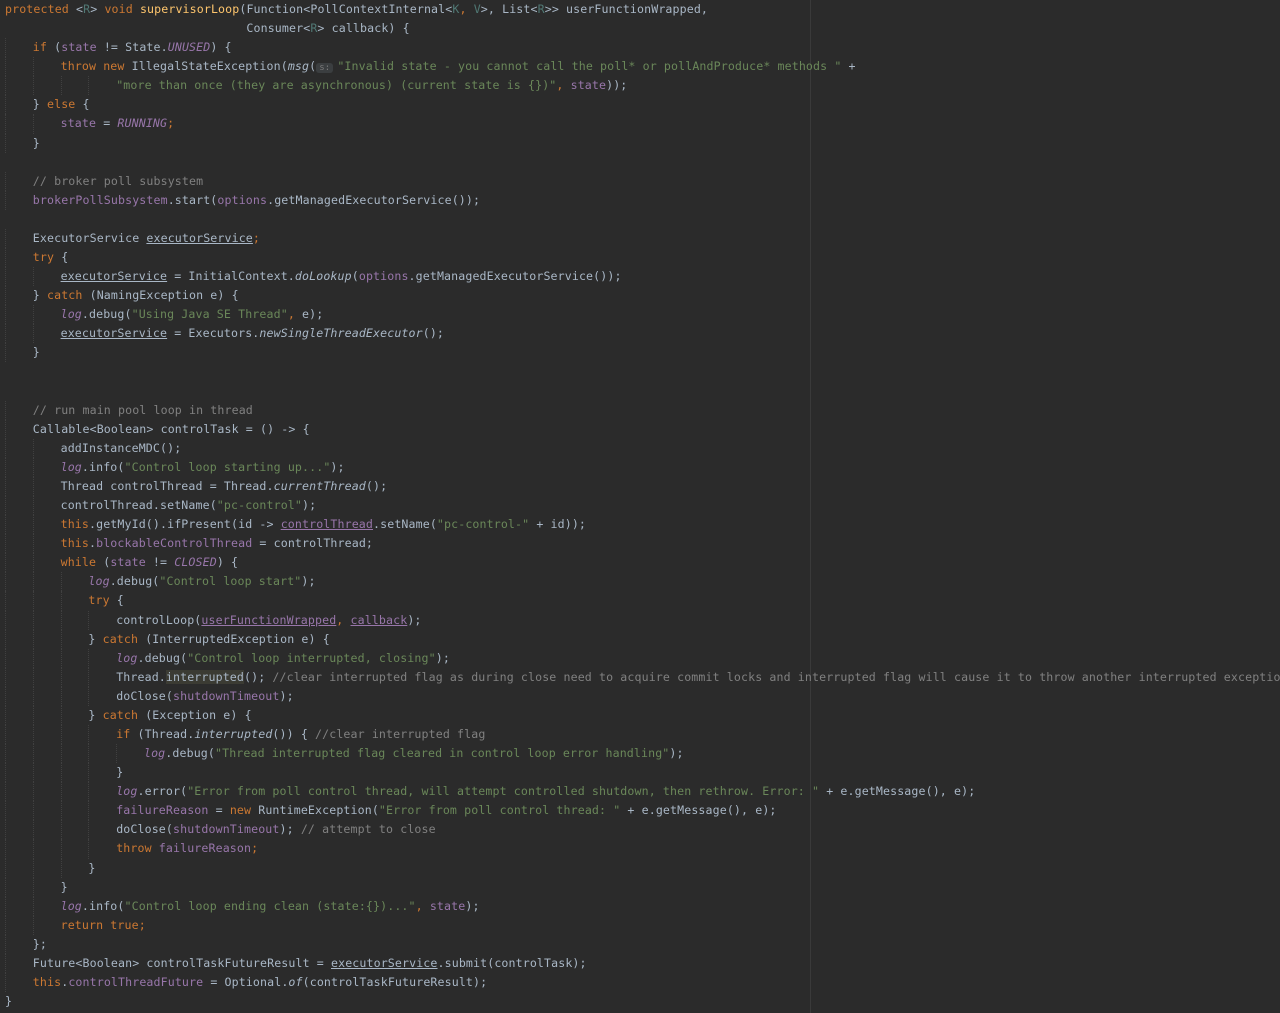 The width and height of the screenshot is (1280, 1013). Describe the element at coordinates (106, 314) in the screenshot. I see `code-token: .debug(` at that location.